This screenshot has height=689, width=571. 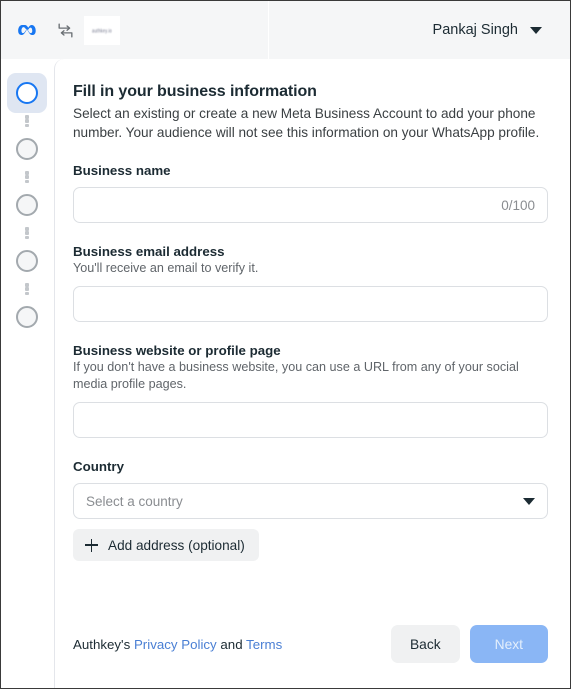 I want to click on privacy-policy-link: Privacy Policy, so click(x=175, y=644).